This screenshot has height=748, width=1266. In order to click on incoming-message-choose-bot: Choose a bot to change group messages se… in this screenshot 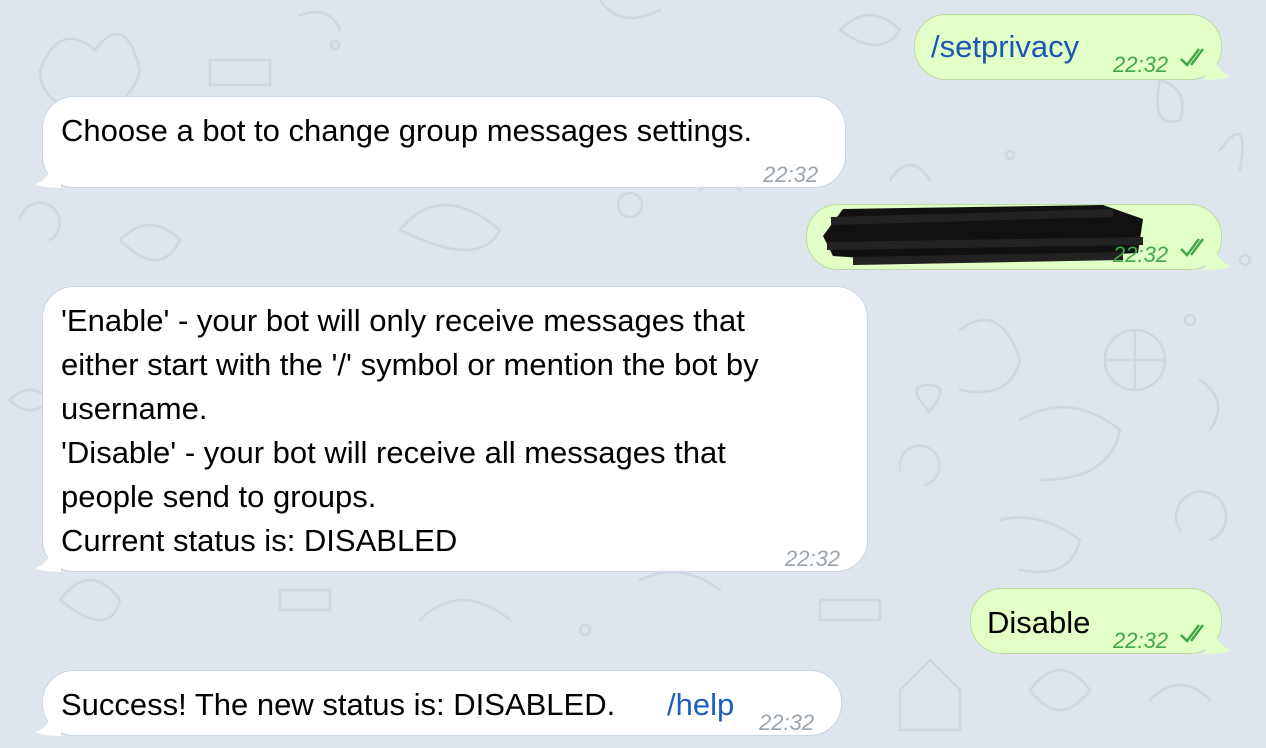, I will do `click(440, 142)`.